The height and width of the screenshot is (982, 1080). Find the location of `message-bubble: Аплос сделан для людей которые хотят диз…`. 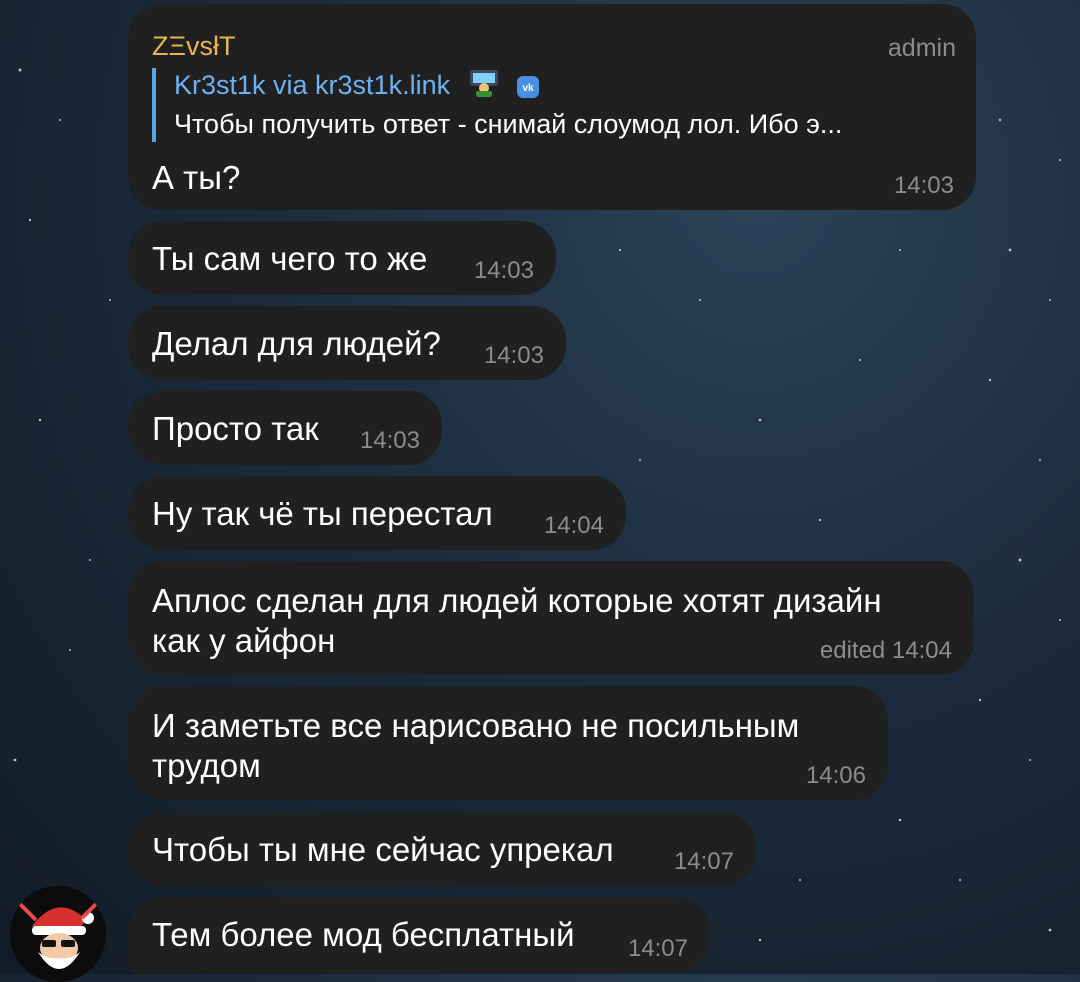

message-bubble: Аплос сделан для людей которые хотят диз… is located at coordinates (551, 618).